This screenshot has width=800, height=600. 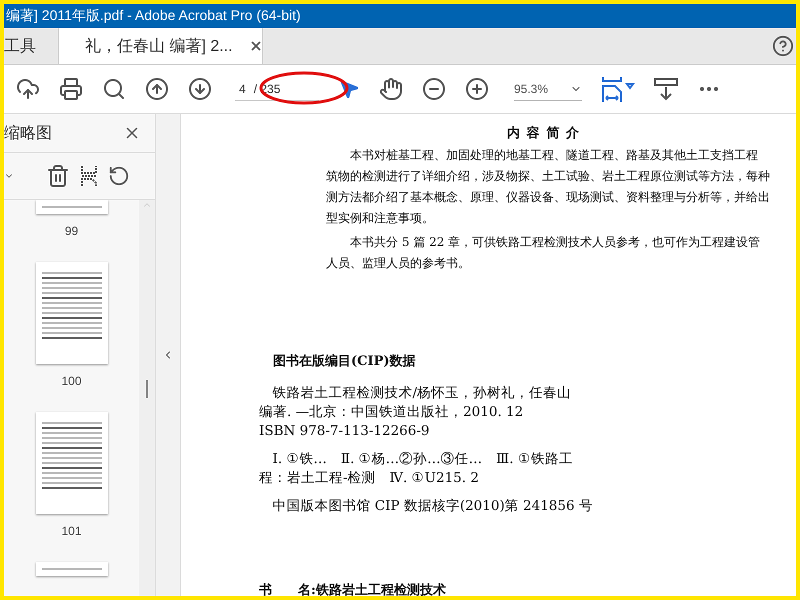 What do you see at coordinates (477, 89) in the screenshot?
I see `zoom-in-icon` at bounding box center [477, 89].